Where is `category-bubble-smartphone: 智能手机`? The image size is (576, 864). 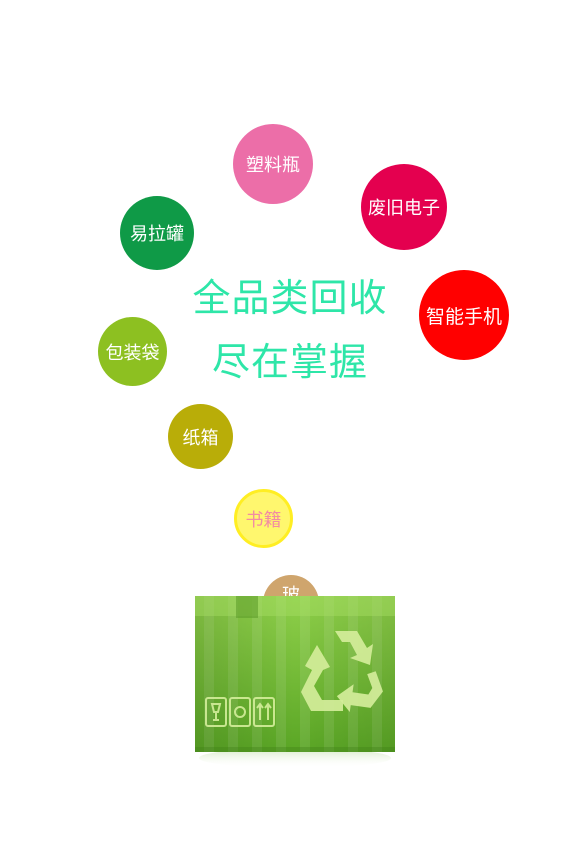 category-bubble-smartphone: 智能手机 is located at coordinates (464, 315).